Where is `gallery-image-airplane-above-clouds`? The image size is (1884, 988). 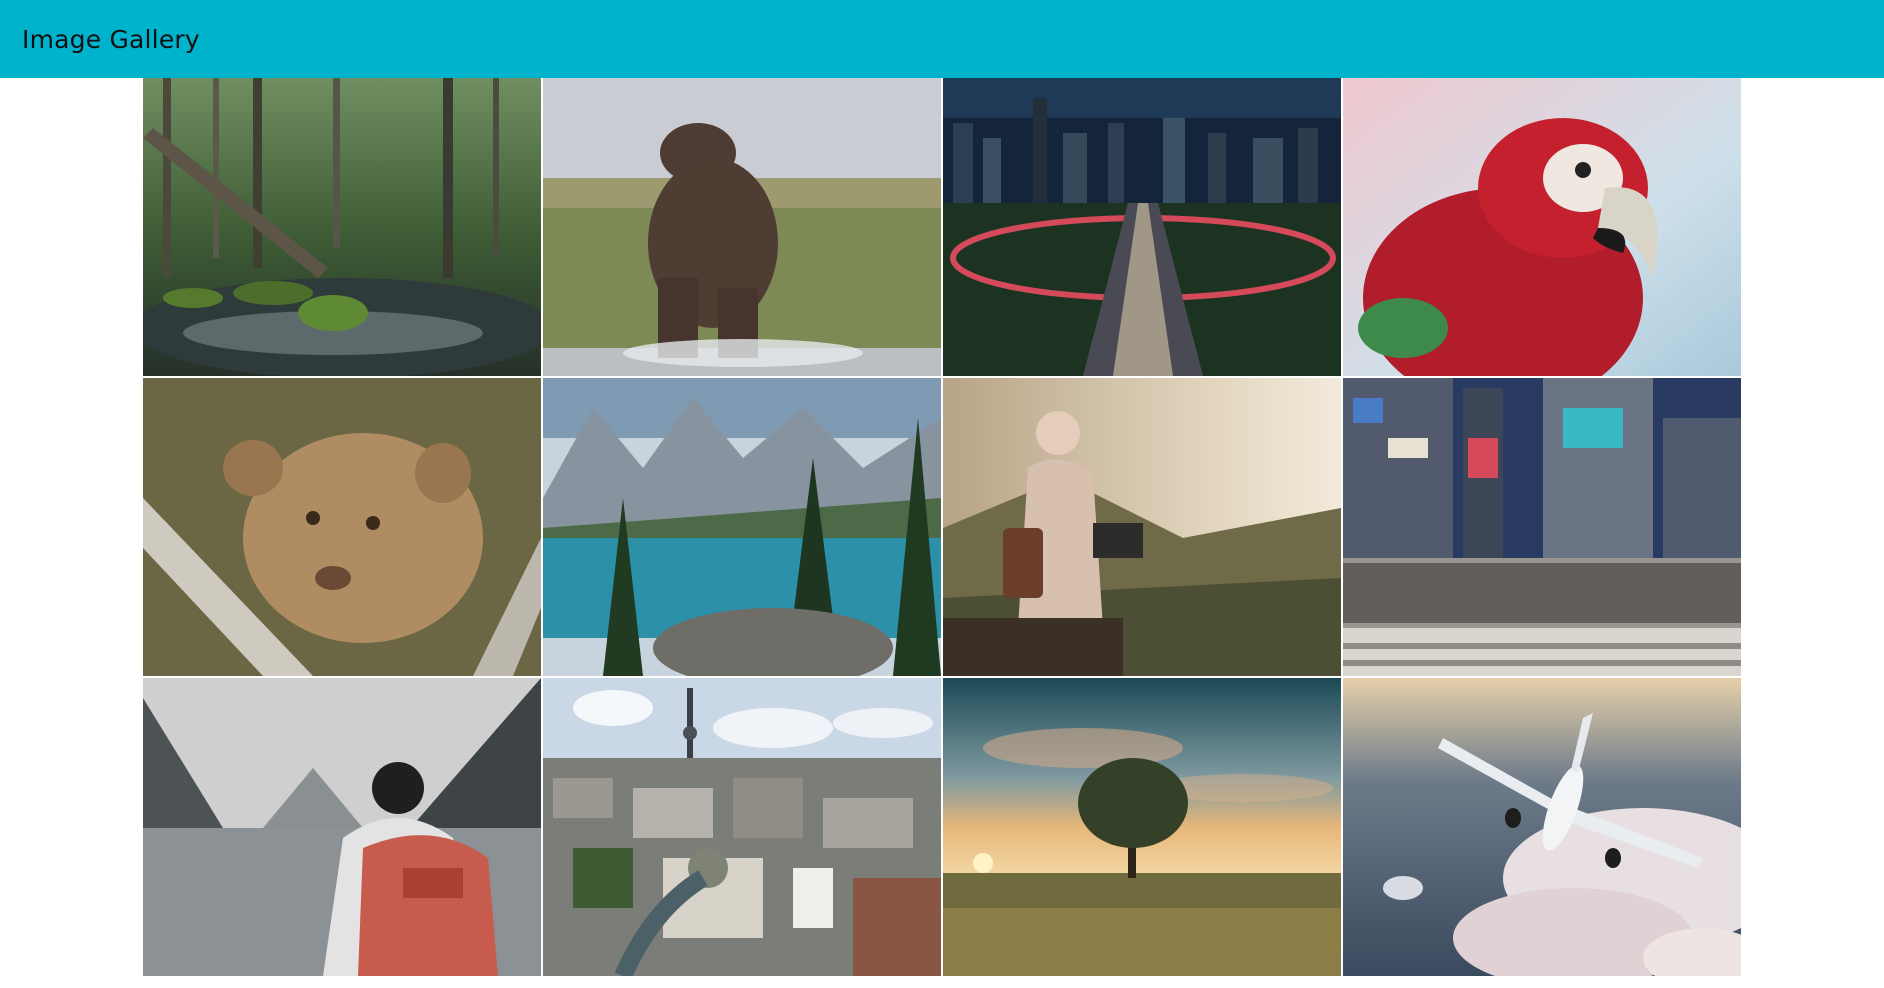 gallery-image-airplane-above-clouds is located at coordinates (1542, 827).